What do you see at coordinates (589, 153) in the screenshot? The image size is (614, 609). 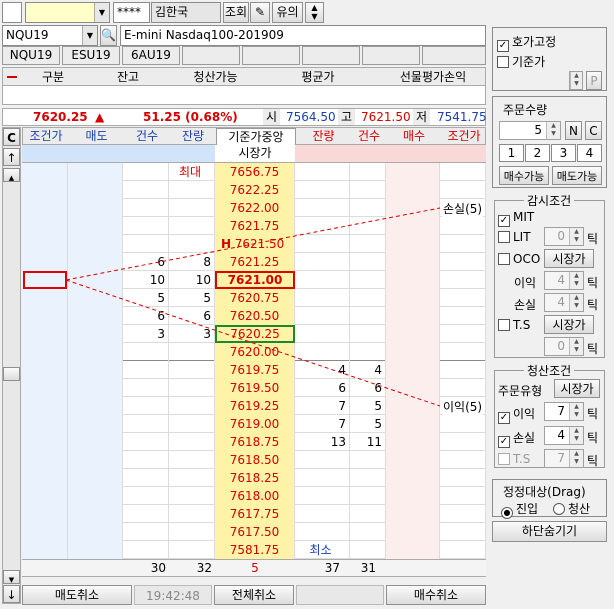 I see `qty-preset: 4` at bounding box center [589, 153].